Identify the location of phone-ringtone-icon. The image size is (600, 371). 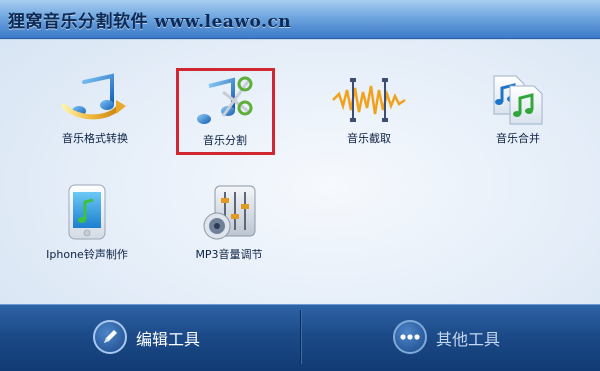
(87, 212).